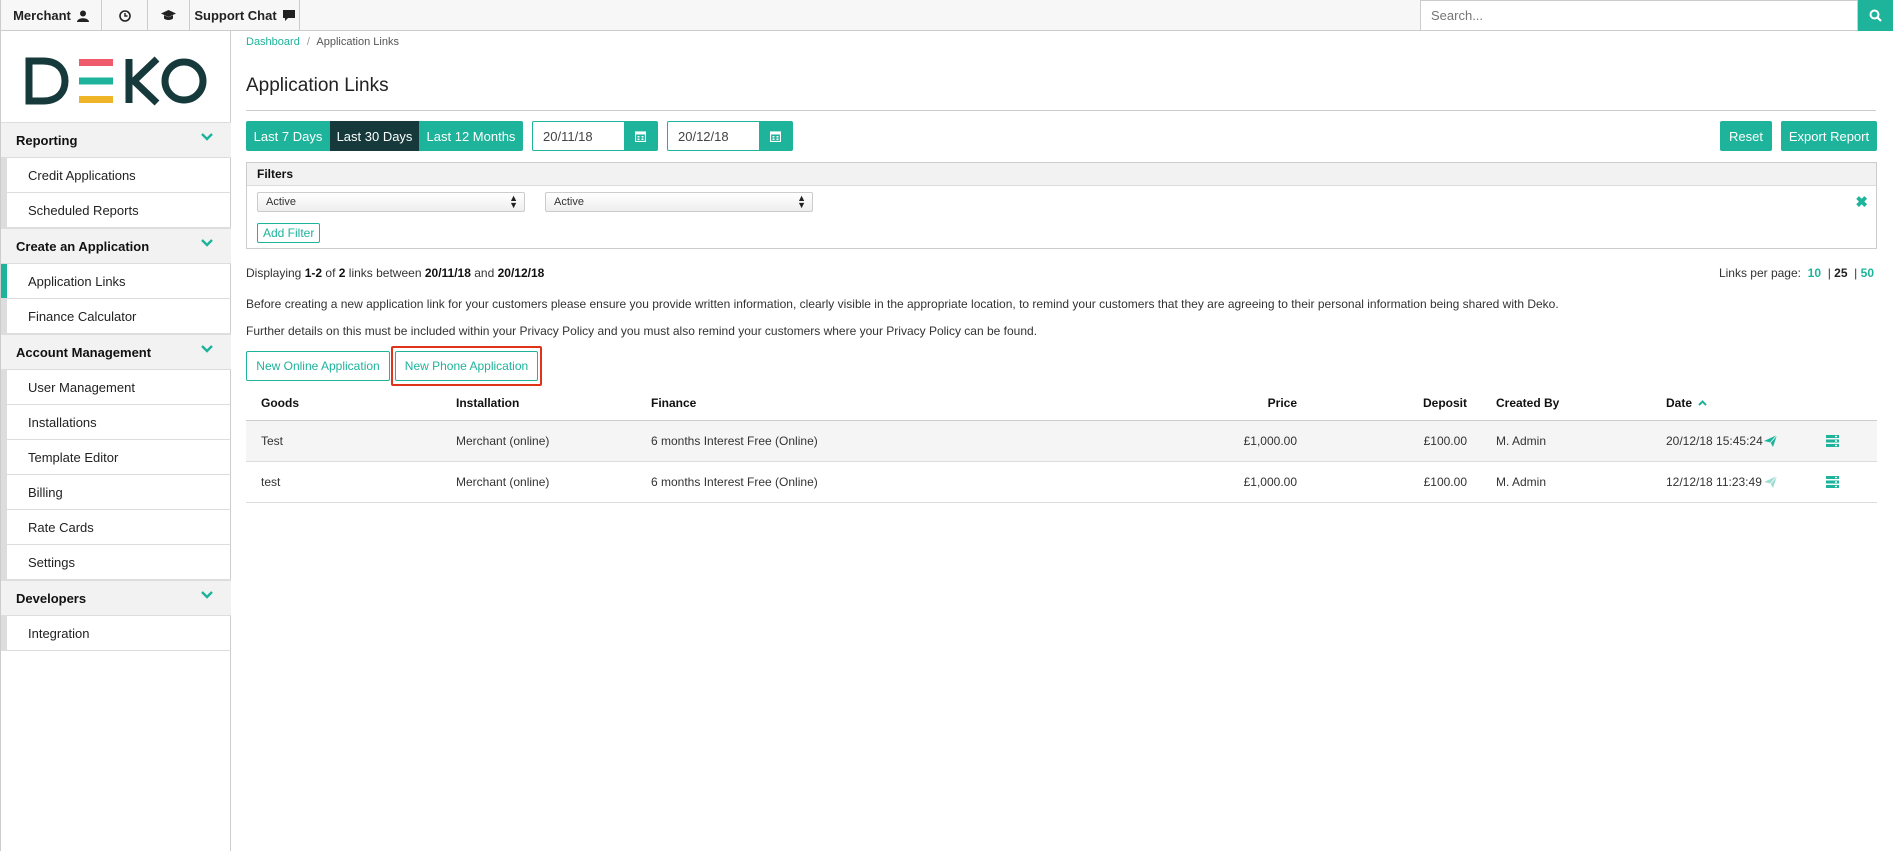 Image resolution: width=1893 pixels, height=851 pixels. I want to click on sidebar-item-user-management: User Management, so click(116, 387).